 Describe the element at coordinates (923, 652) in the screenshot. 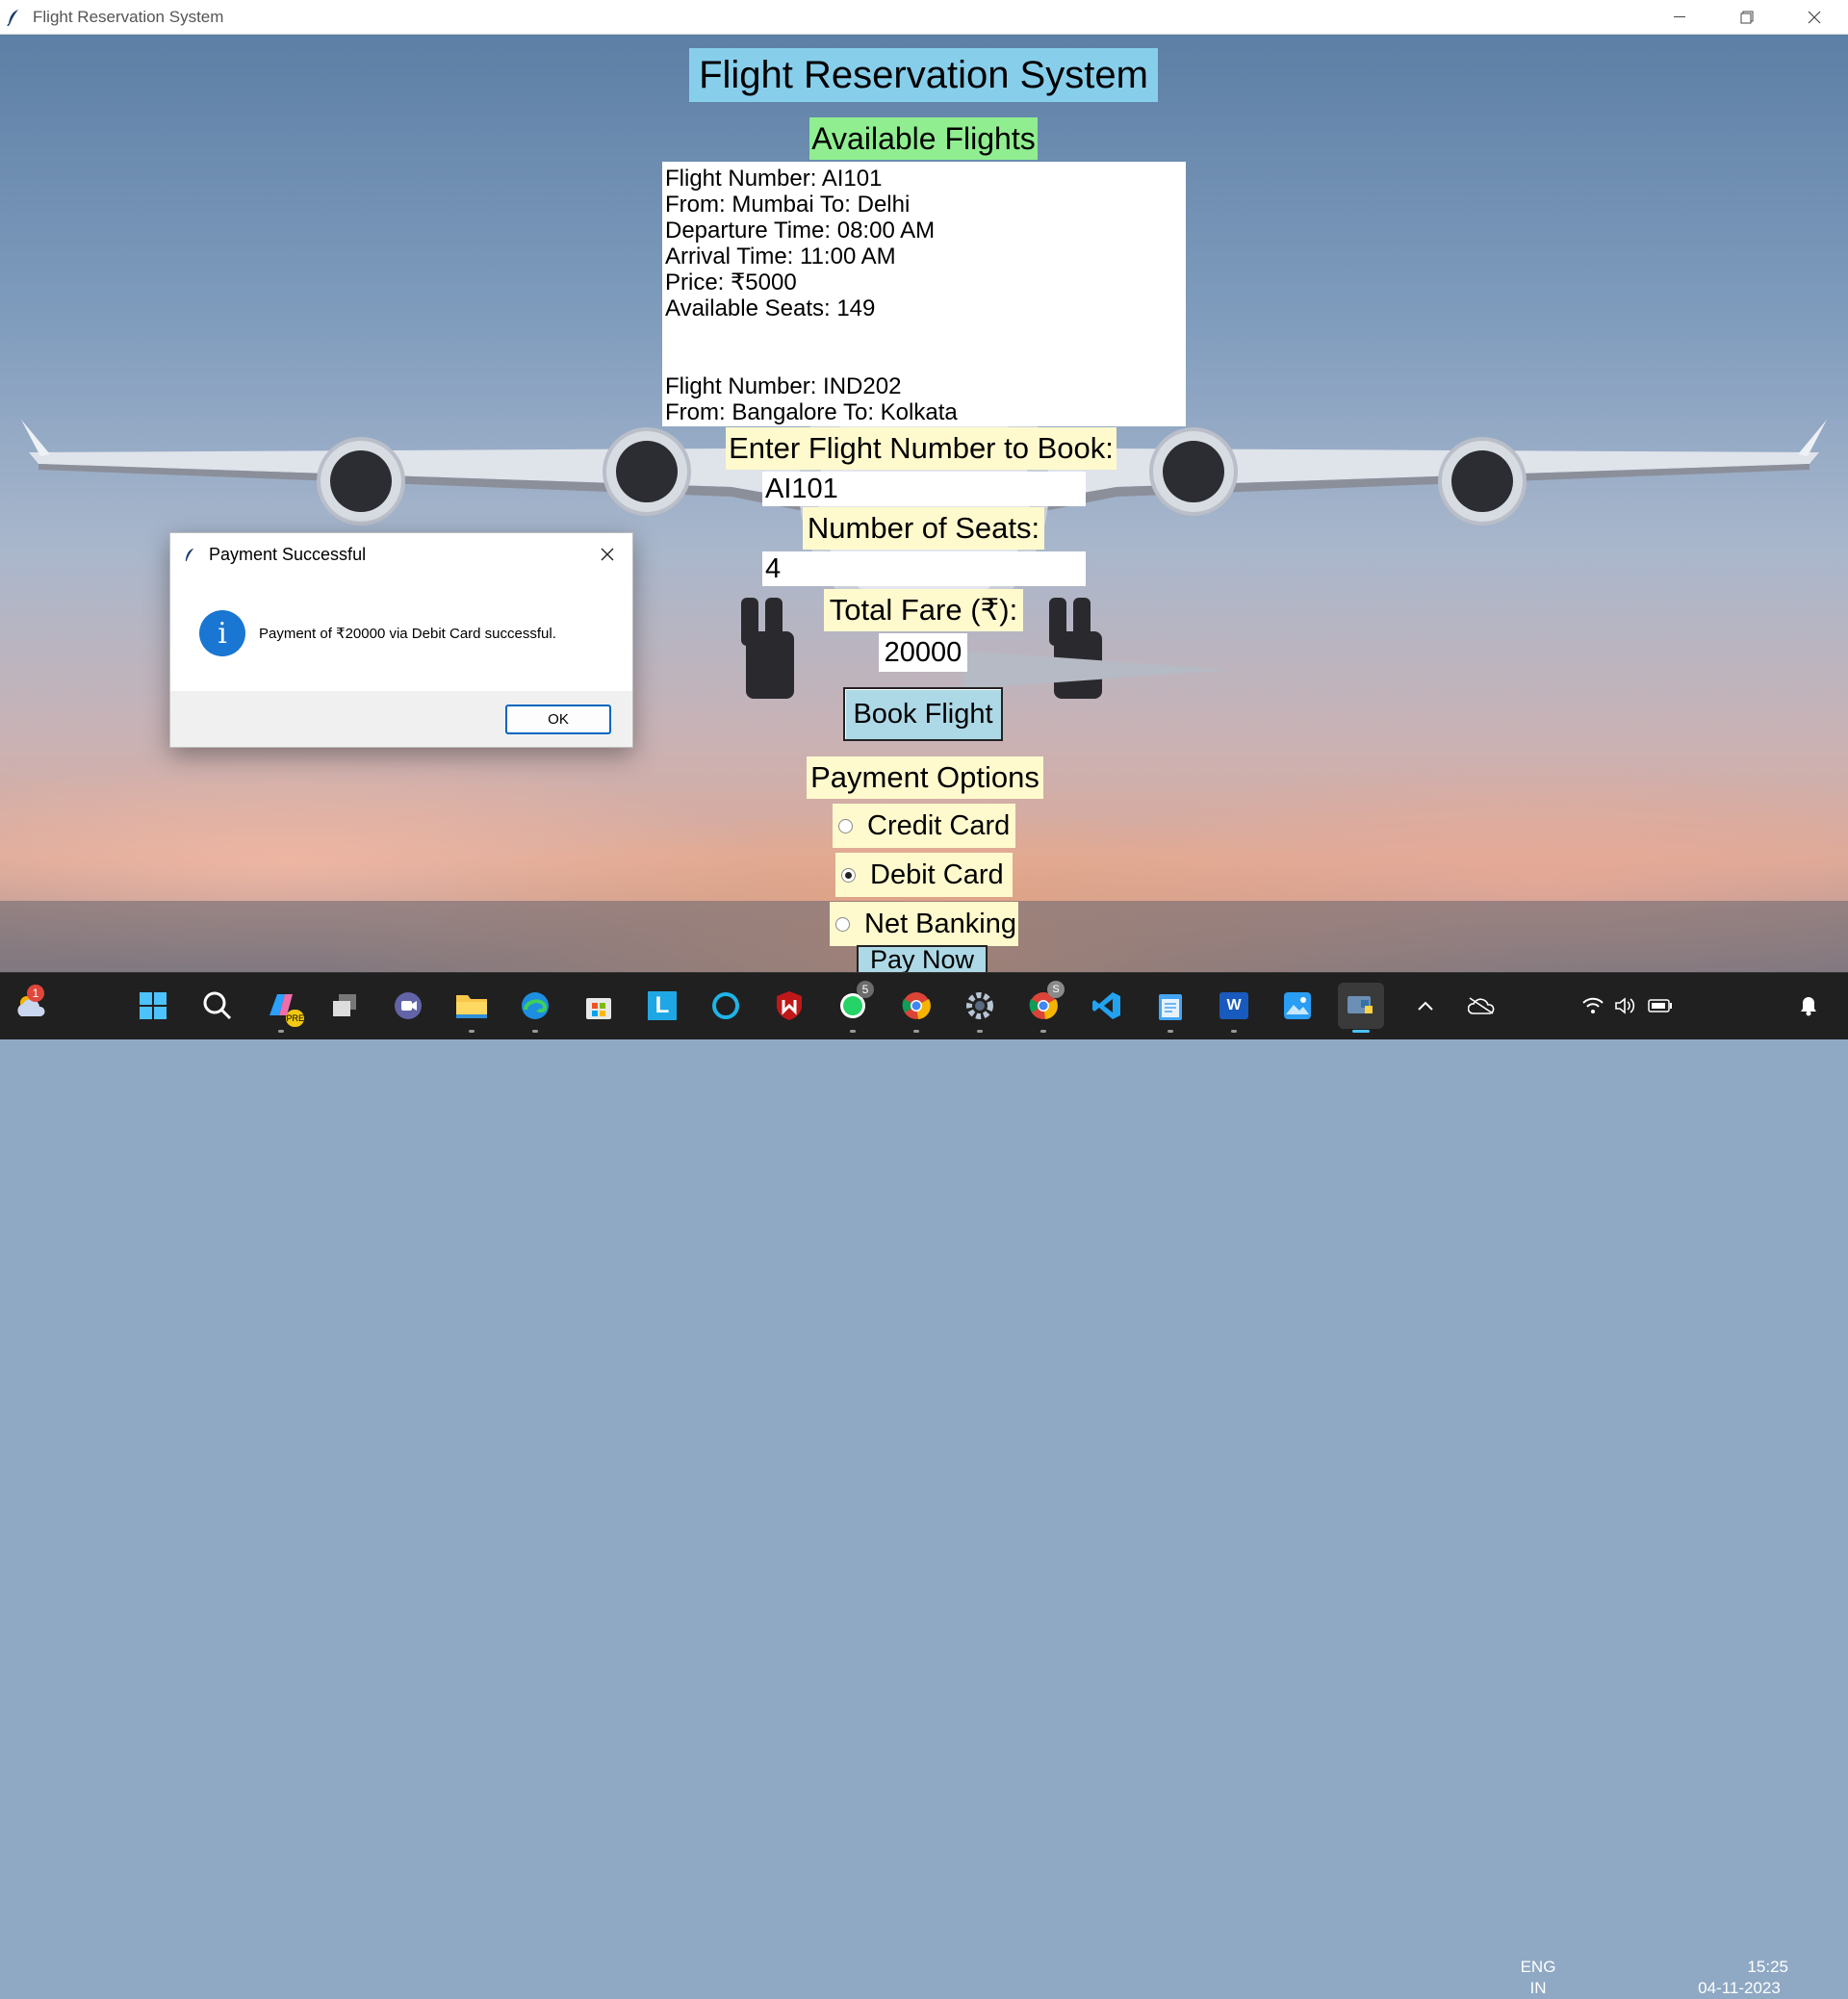

I see `total-fare-value: 20000` at that location.